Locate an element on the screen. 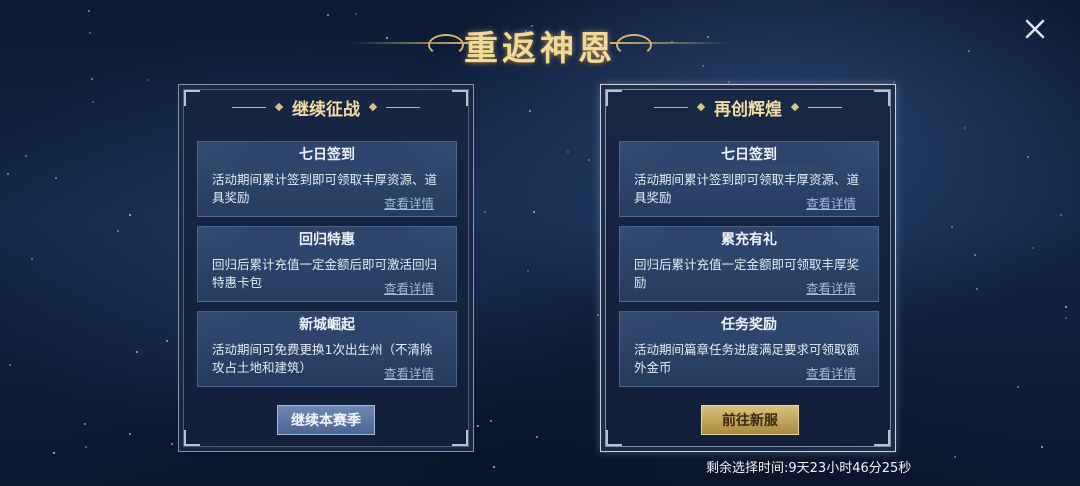 This screenshot has height=486, width=1080. panel-header: 继续征战 is located at coordinates (326, 107).